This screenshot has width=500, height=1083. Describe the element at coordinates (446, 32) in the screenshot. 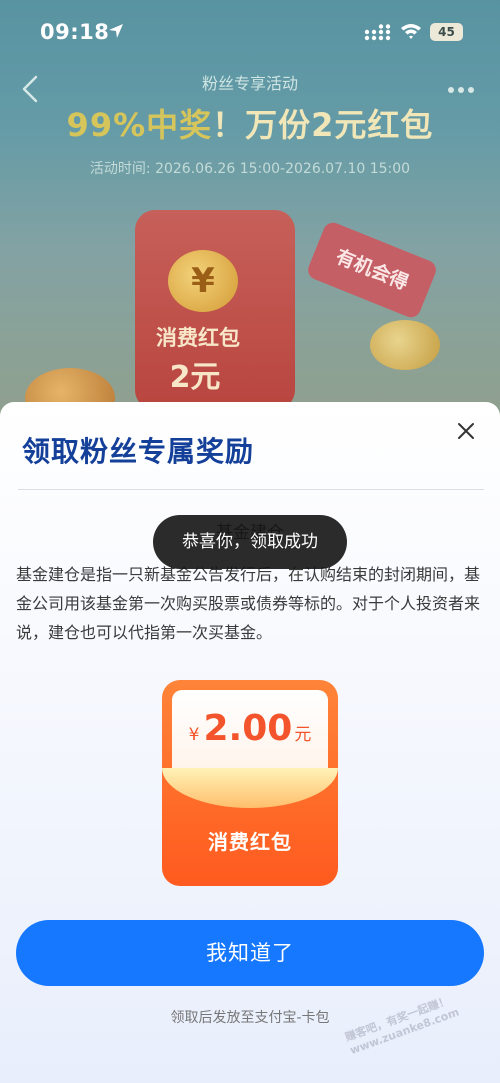

I see `battery-indicator: 45` at that location.